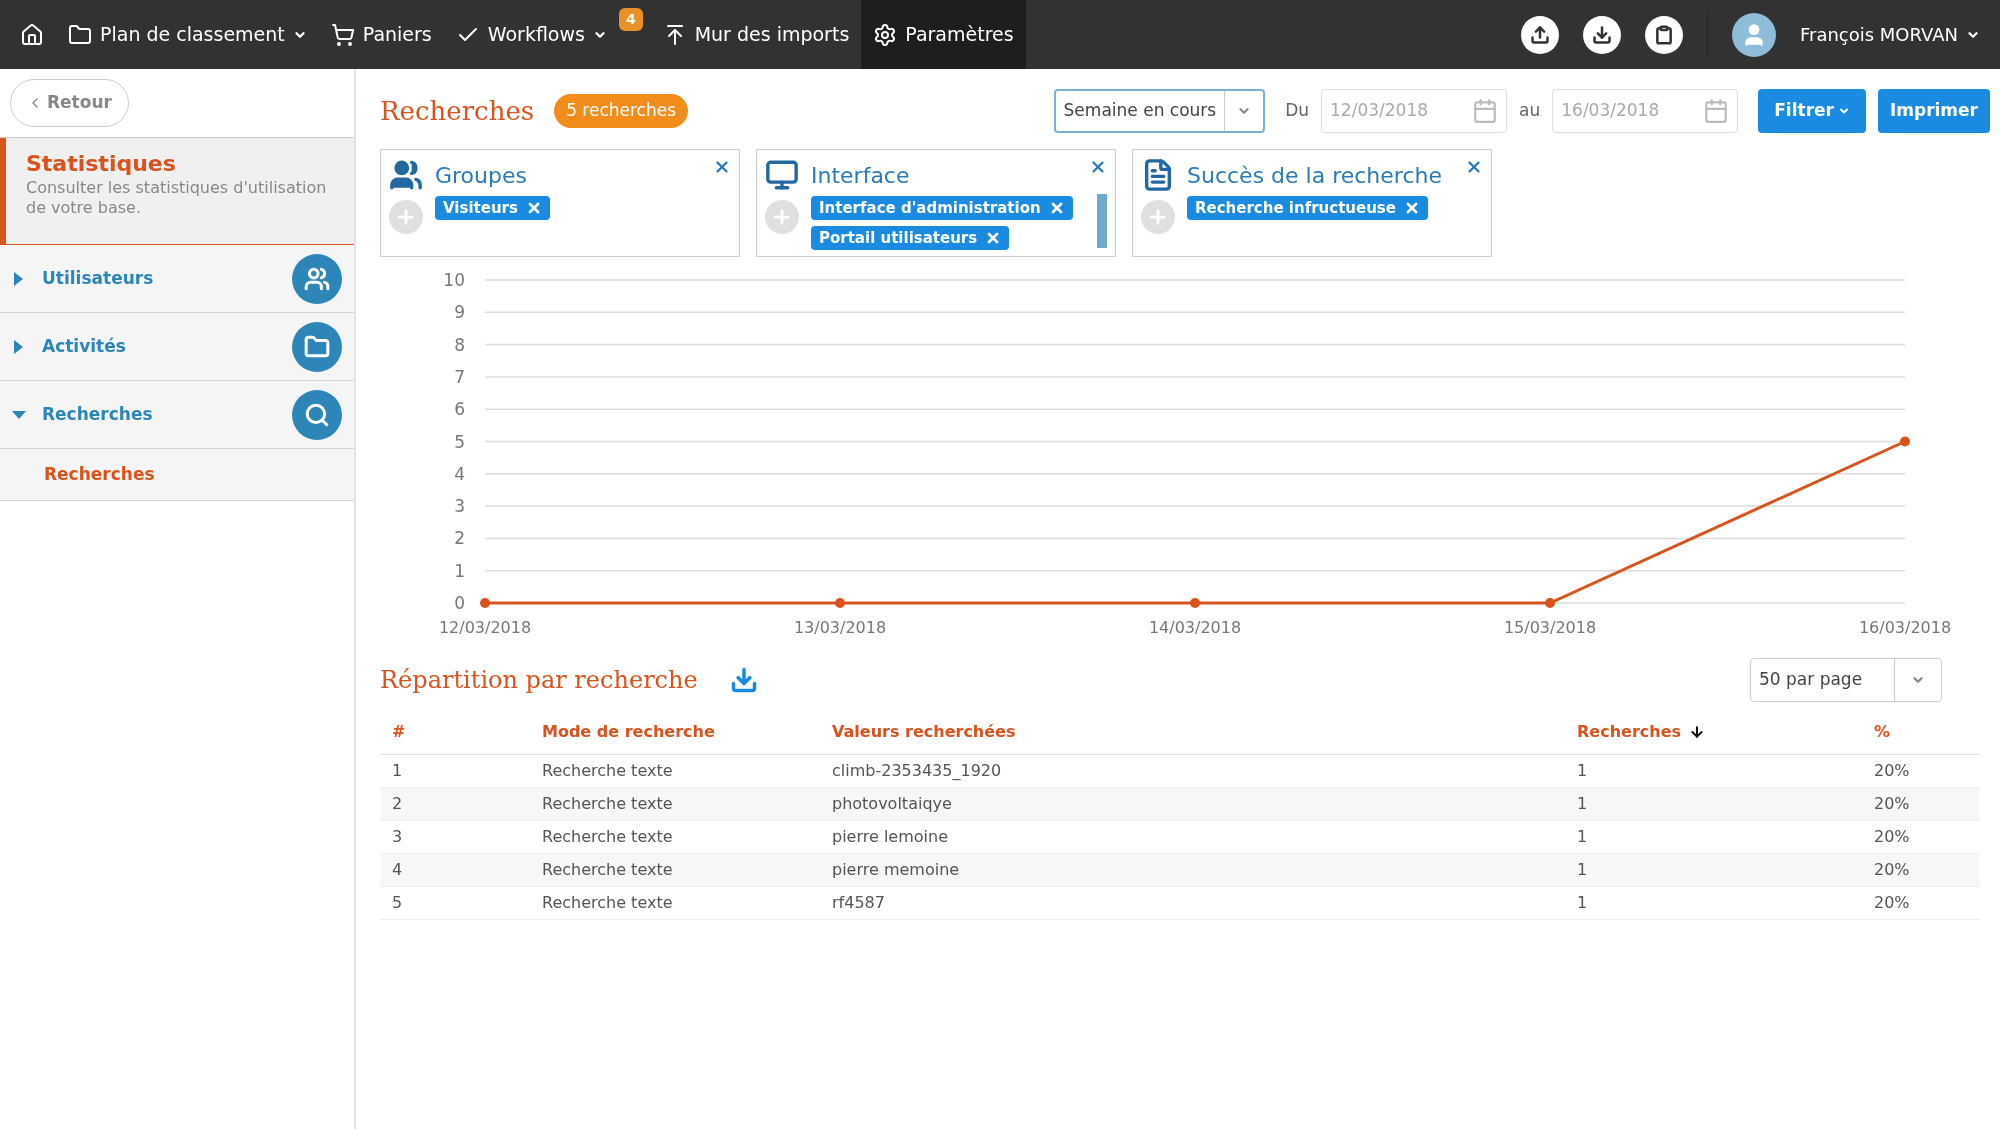 This screenshot has height=1129, width=2000. I want to click on sidebar-title: Statistiques, so click(101, 164).